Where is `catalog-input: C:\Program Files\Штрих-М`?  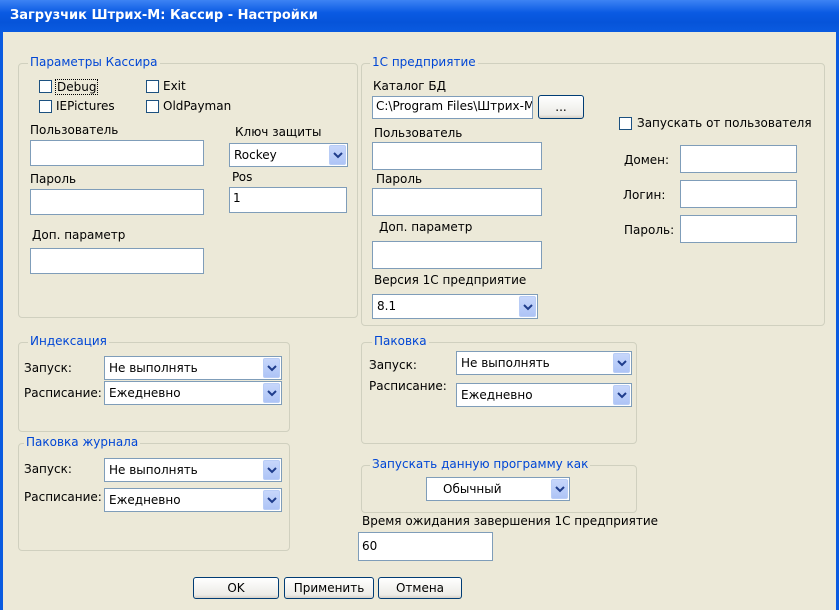
catalog-input: C:\Program Files\Штрих-М is located at coordinates (452, 107).